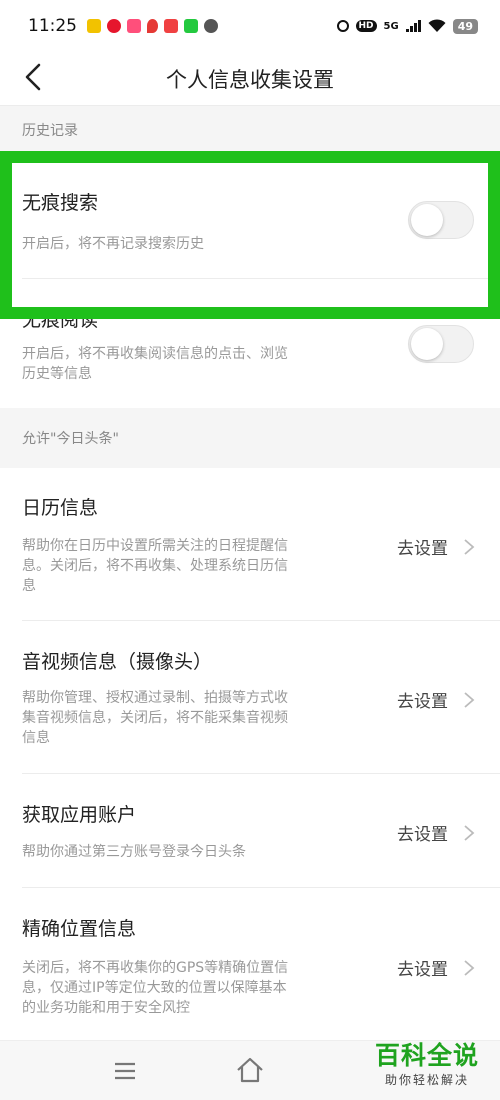 The image size is (500, 1100). I want to click on row-desc-line: 帮助你通过第三方账号登录今日头条, so click(134, 852).